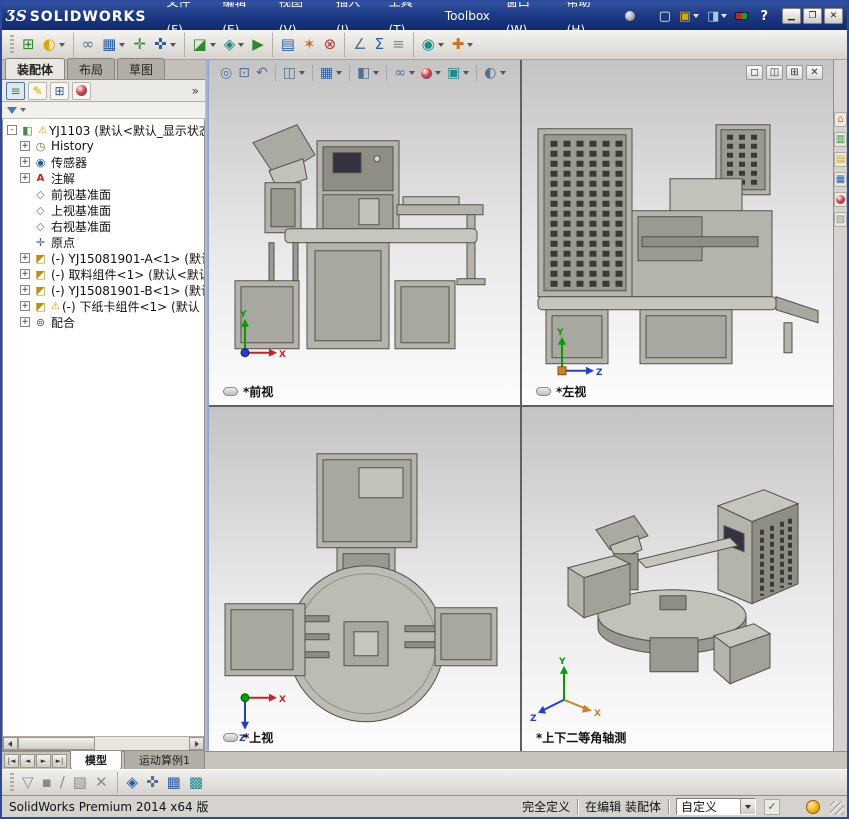  I want to click on manager-tab-icon: ≡, so click(15, 90).